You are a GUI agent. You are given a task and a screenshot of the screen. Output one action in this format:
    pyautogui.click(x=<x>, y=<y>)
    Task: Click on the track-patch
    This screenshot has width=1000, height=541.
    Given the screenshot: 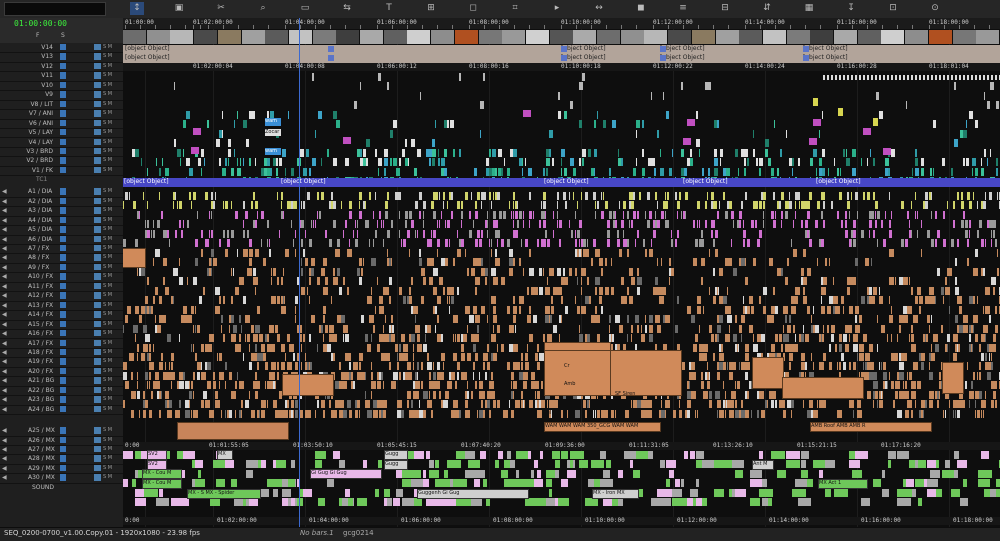 What is the action you would take?
    pyautogui.click(x=63, y=458)
    